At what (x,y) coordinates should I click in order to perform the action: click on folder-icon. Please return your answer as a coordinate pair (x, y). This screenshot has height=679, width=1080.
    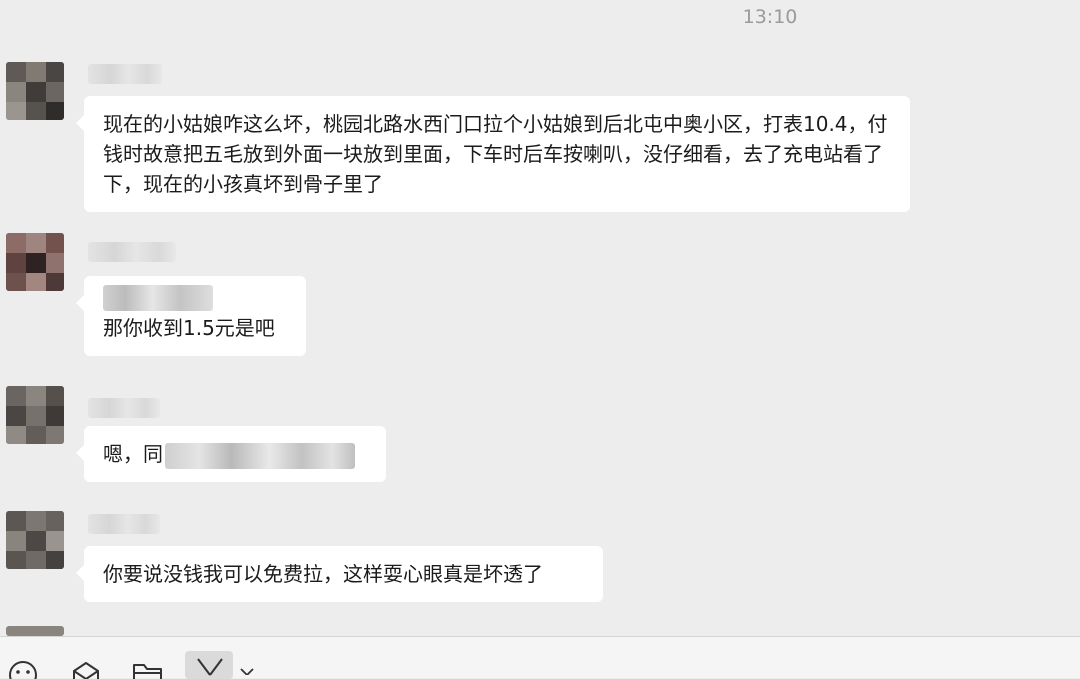
    Looking at the image, I should click on (146, 667).